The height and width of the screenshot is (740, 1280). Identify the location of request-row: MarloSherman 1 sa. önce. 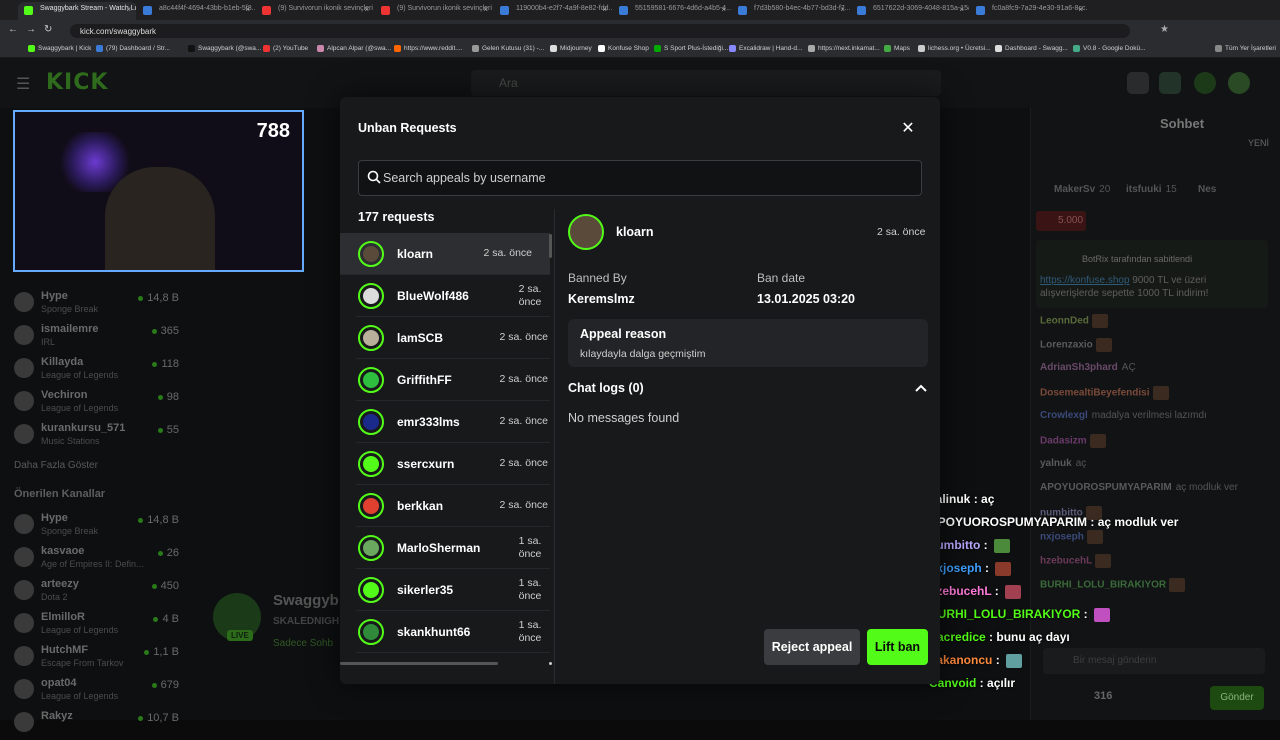
(453, 548).